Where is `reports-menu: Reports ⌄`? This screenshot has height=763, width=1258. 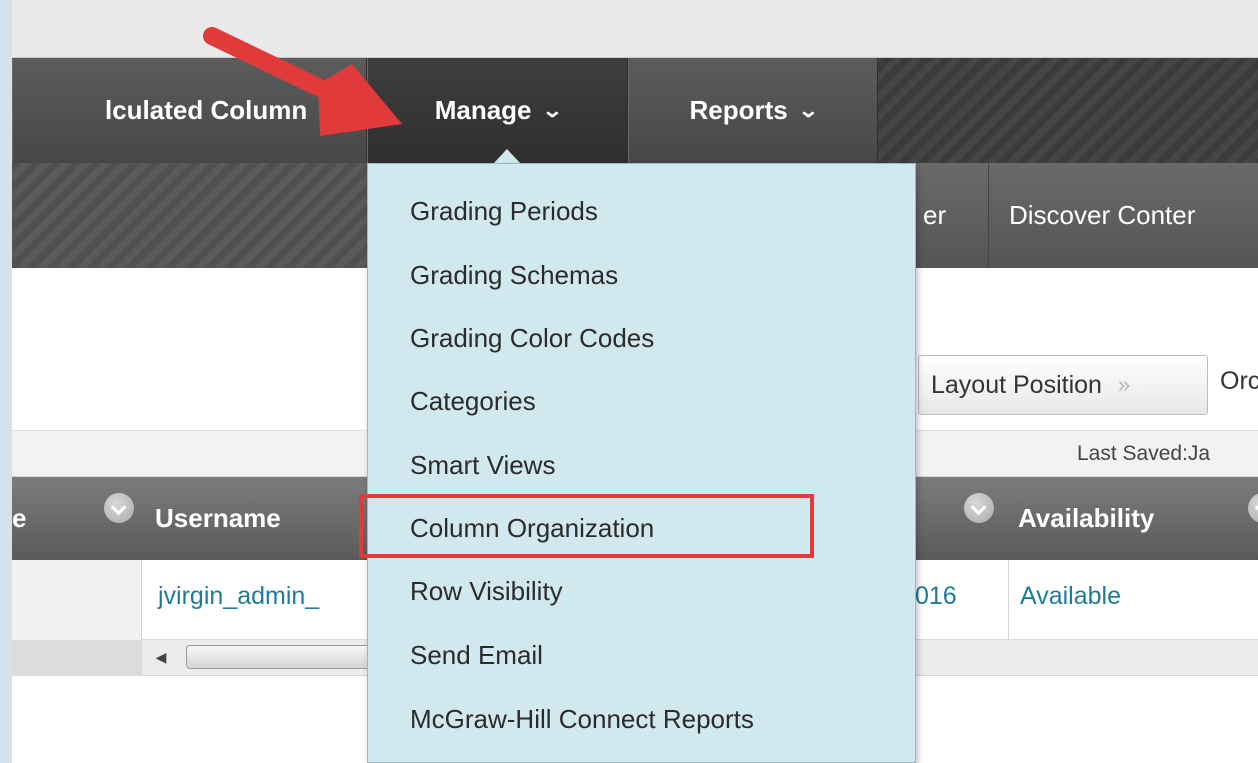
reports-menu: Reports ⌄ is located at coordinates (753, 110).